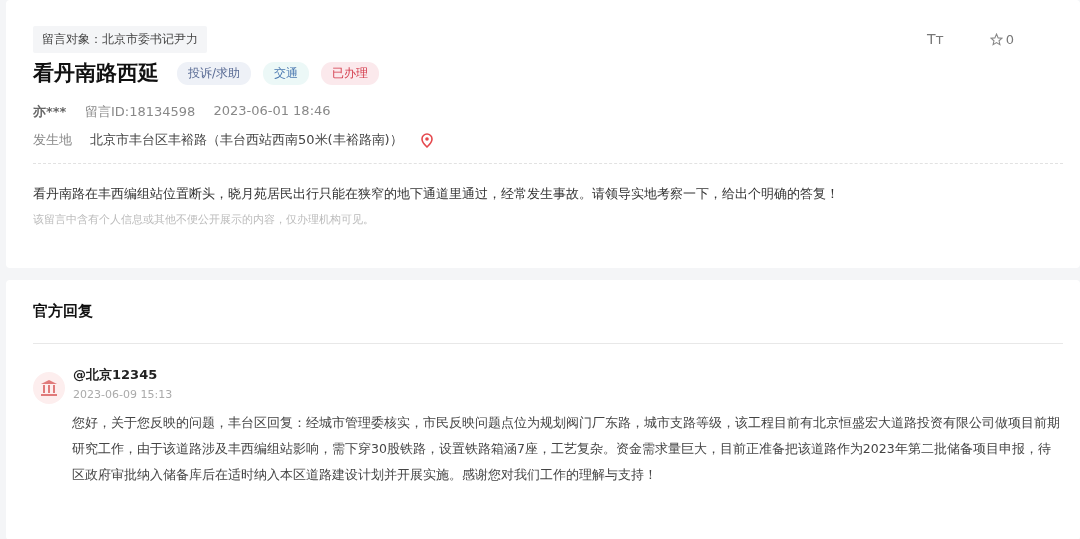  What do you see at coordinates (272, 111) in the screenshot?
I see `message-time: 2023-06-01 18:46` at bounding box center [272, 111].